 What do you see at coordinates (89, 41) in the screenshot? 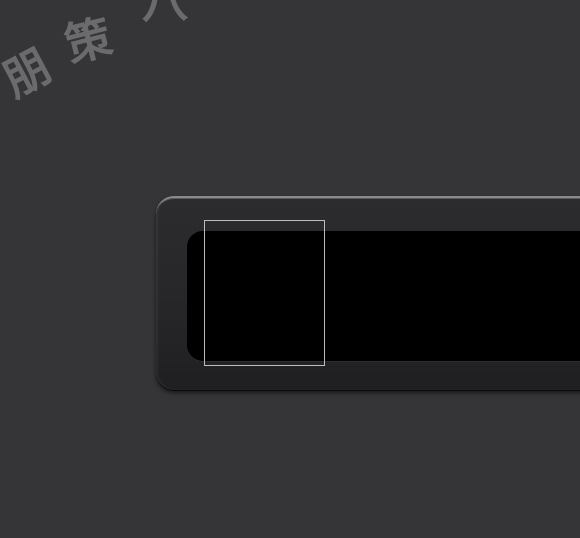
I see `watermark-char-2: 策` at bounding box center [89, 41].